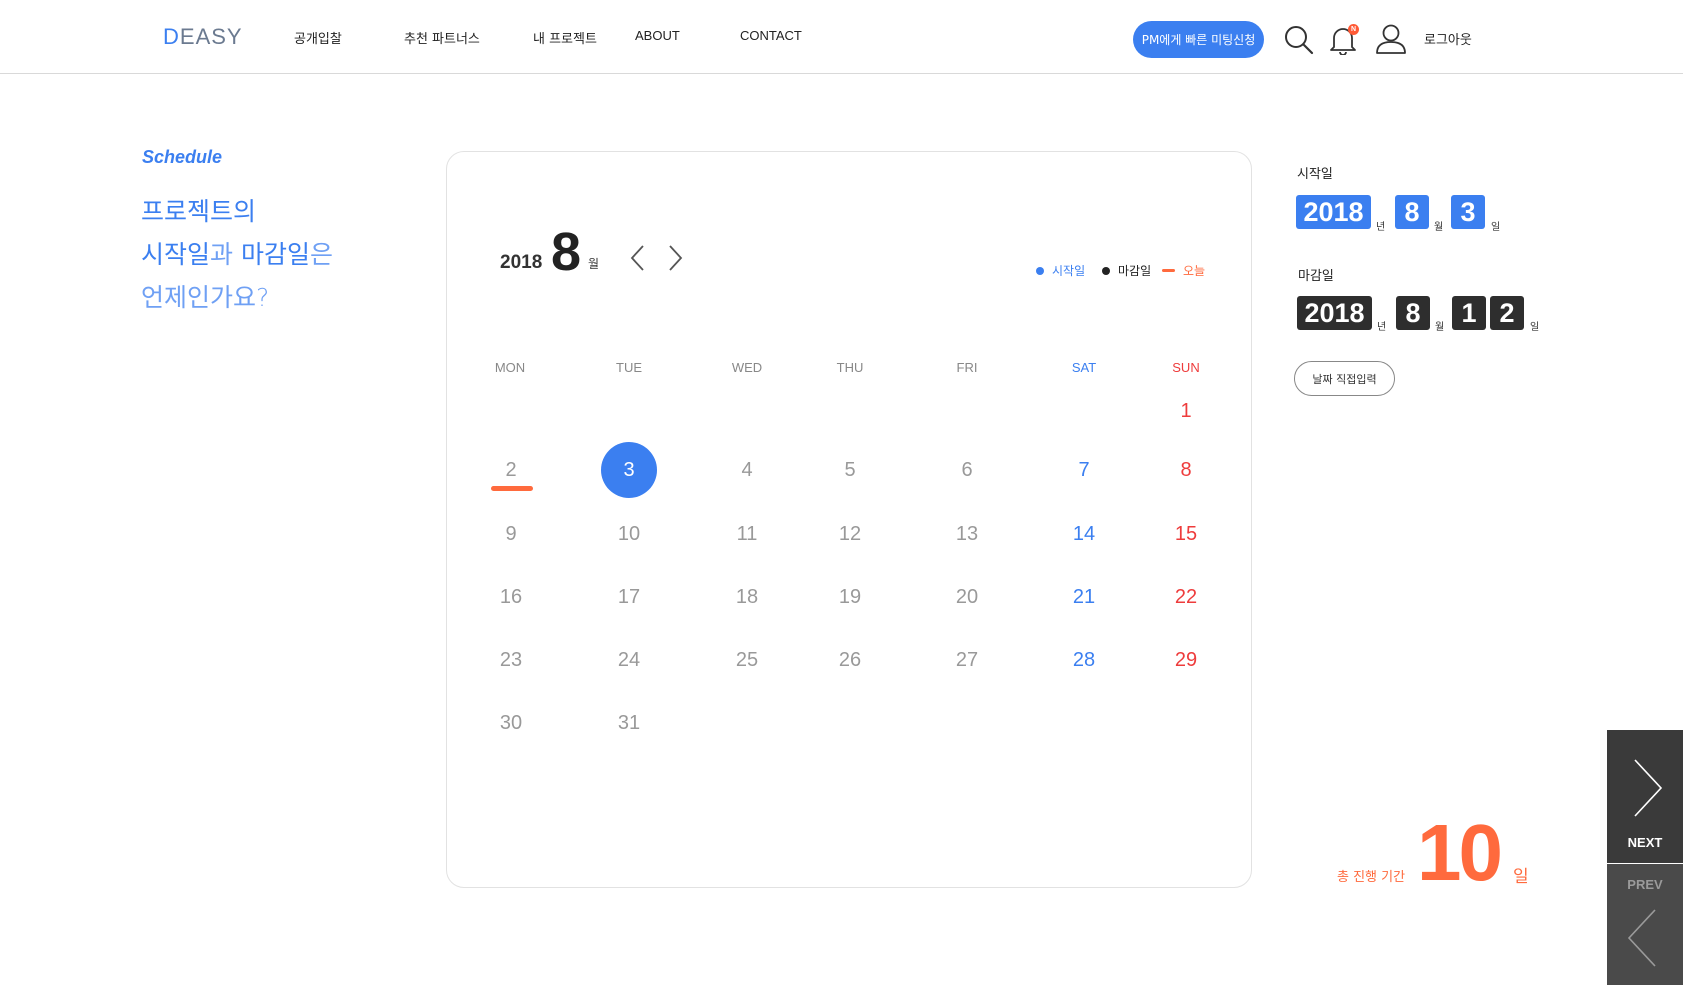  Describe the element at coordinates (629, 660) in the screenshot. I see `calendar-day-24: 24` at that location.